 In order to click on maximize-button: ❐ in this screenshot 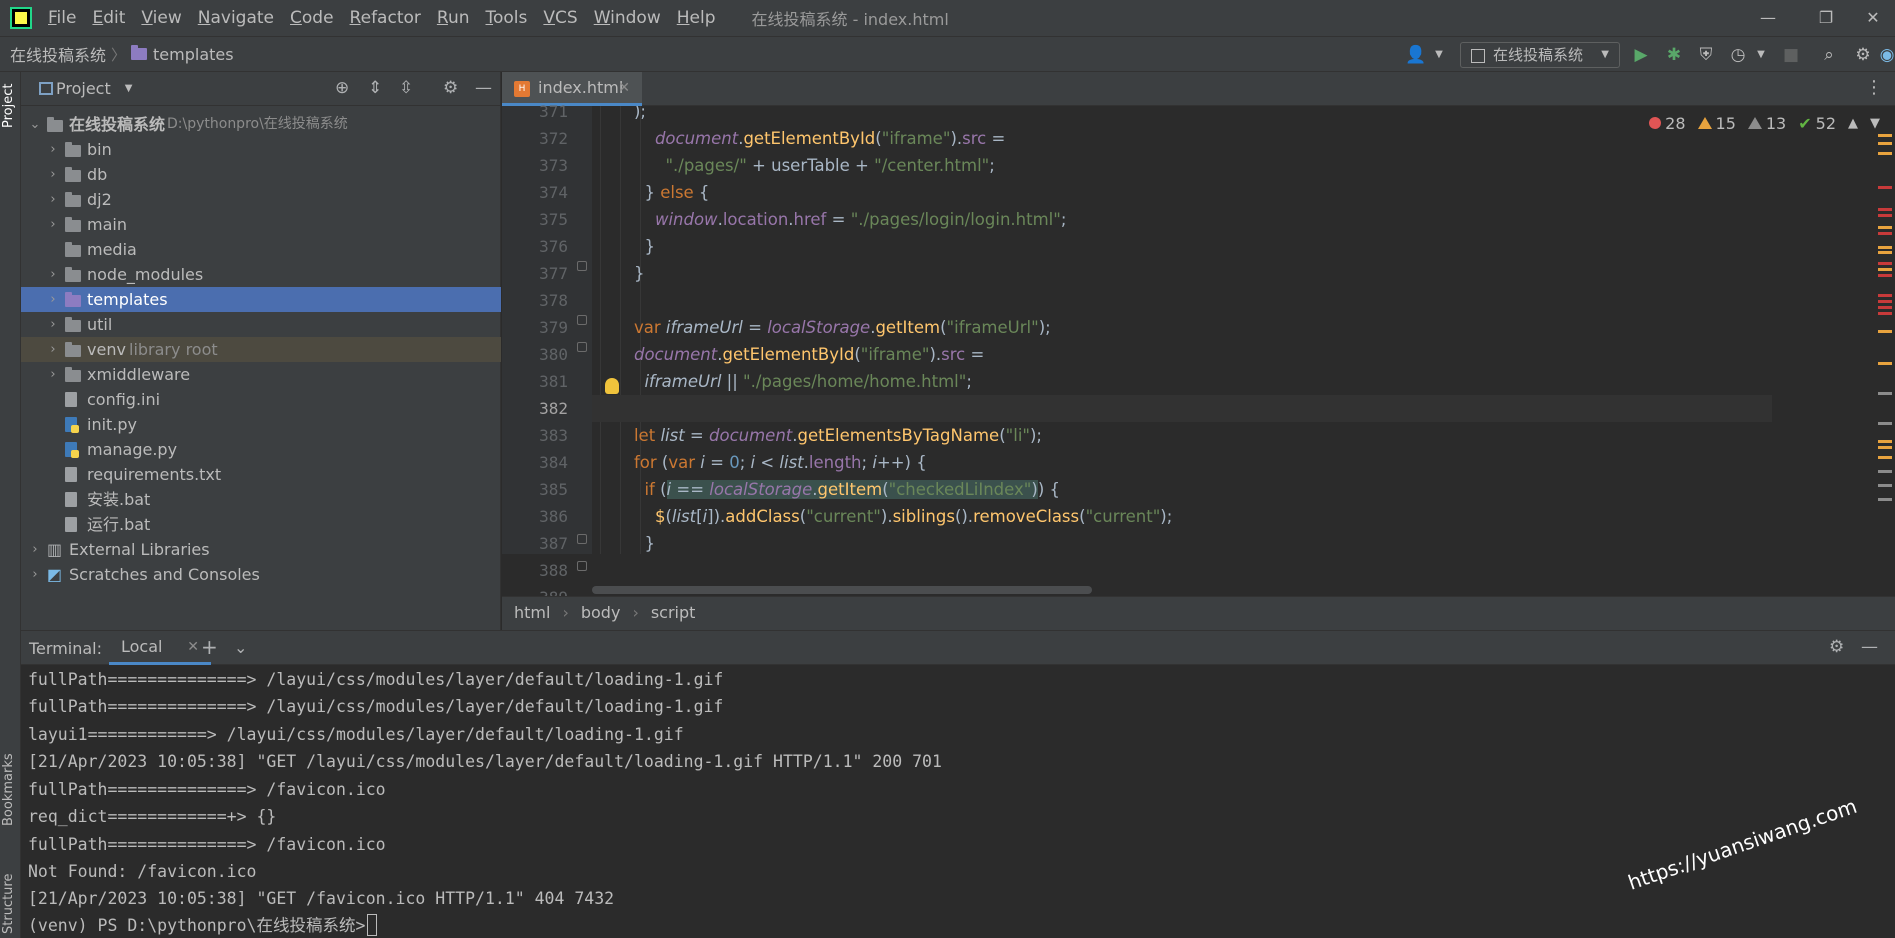, I will do `click(1826, 18)`.